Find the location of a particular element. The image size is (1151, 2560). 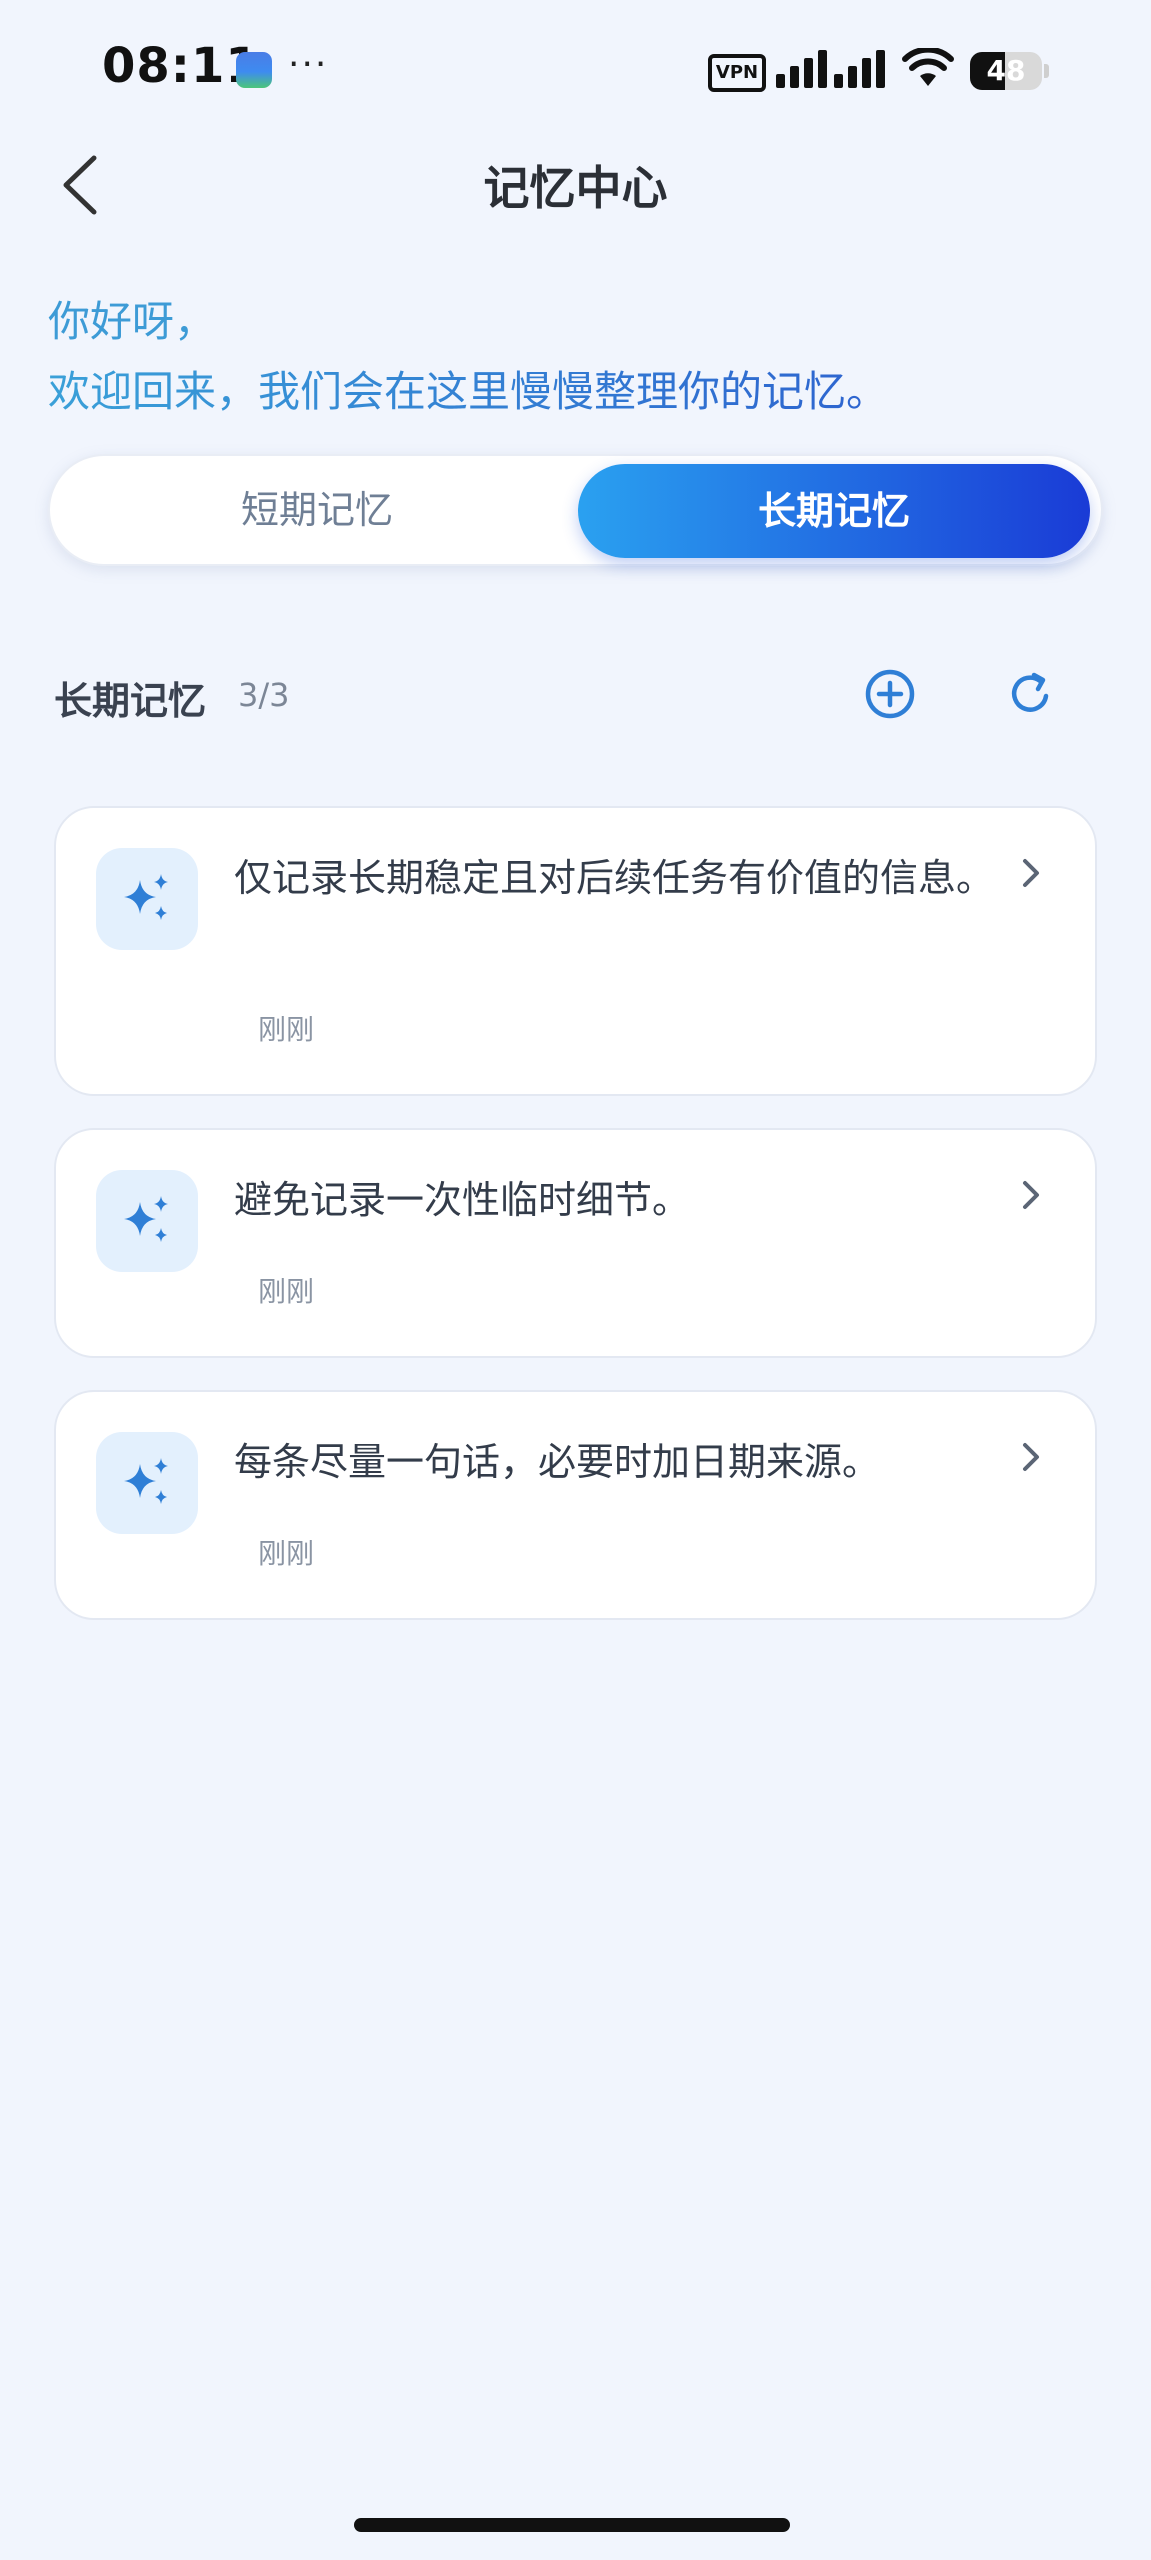

memory-text: 仅记录长期稳定且对后续任务有价值的信息。 is located at coordinates (614, 878).